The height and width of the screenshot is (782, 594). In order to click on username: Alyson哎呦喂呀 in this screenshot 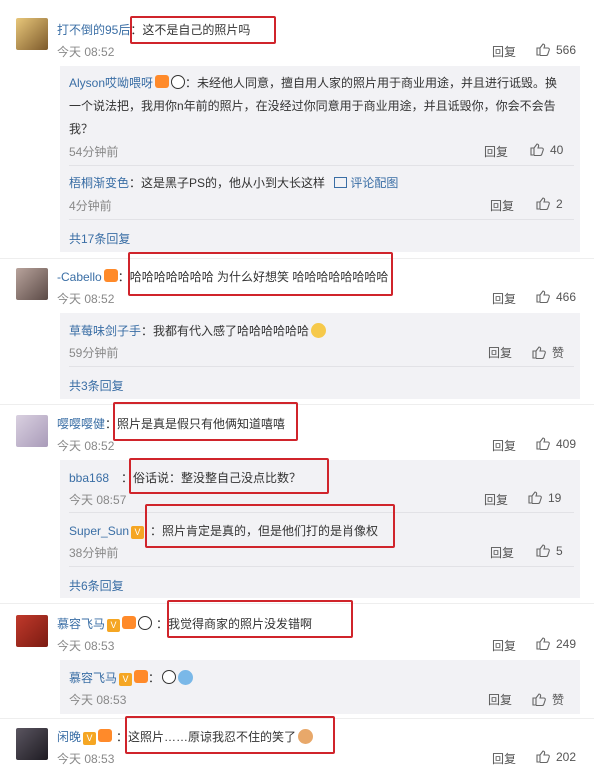, I will do `click(111, 83)`.